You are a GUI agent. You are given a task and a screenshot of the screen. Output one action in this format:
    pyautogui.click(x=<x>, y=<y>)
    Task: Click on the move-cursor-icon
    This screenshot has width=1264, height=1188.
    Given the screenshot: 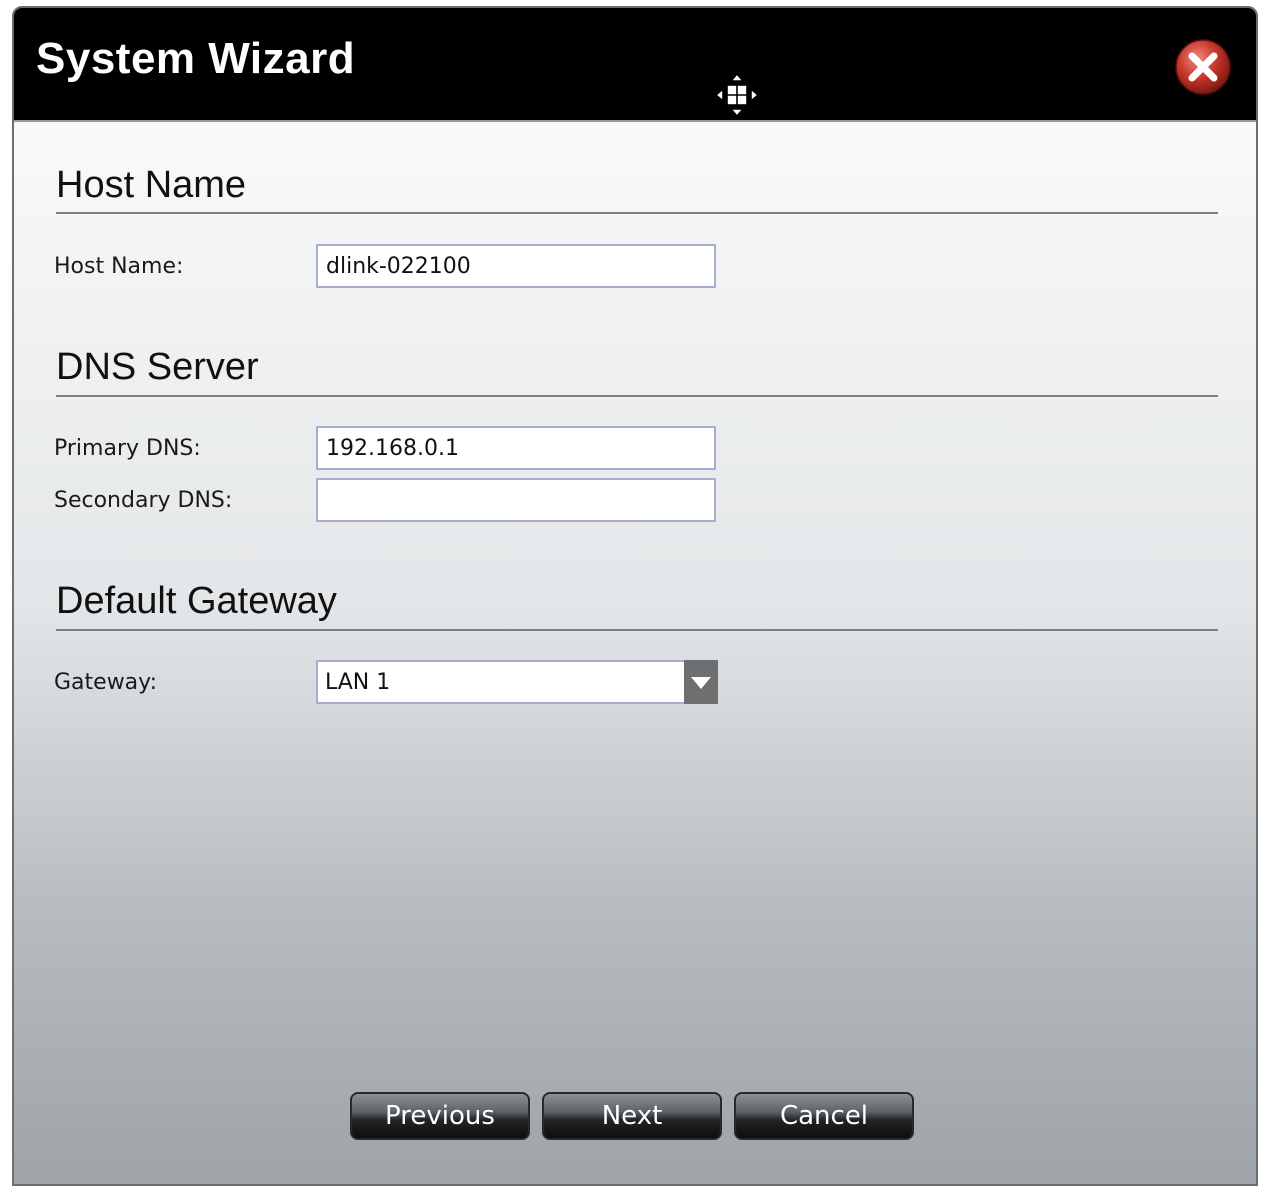 What is the action you would take?
    pyautogui.click(x=737, y=95)
    